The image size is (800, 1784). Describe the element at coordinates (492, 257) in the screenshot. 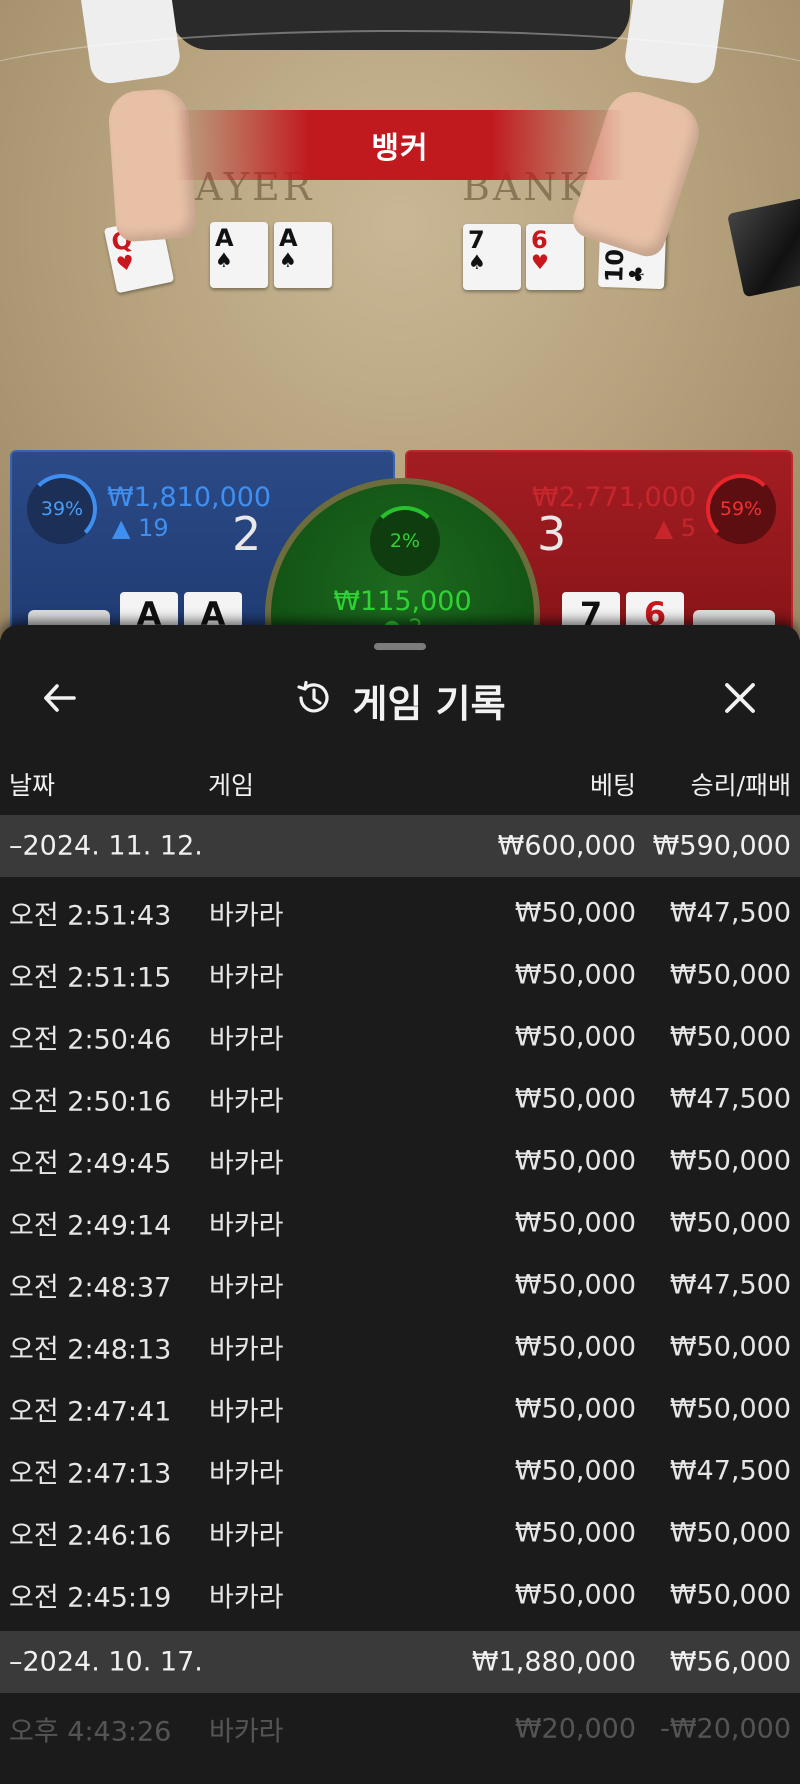

I see `felt-card-banker-1: 7 ♠` at that location.